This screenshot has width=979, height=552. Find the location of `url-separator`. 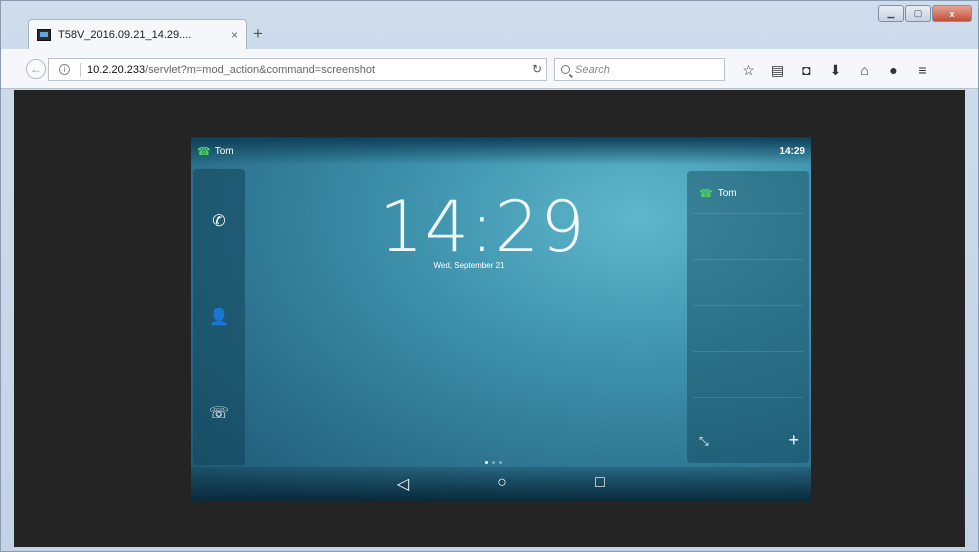

url-separator is located at coordinates (80, 69).